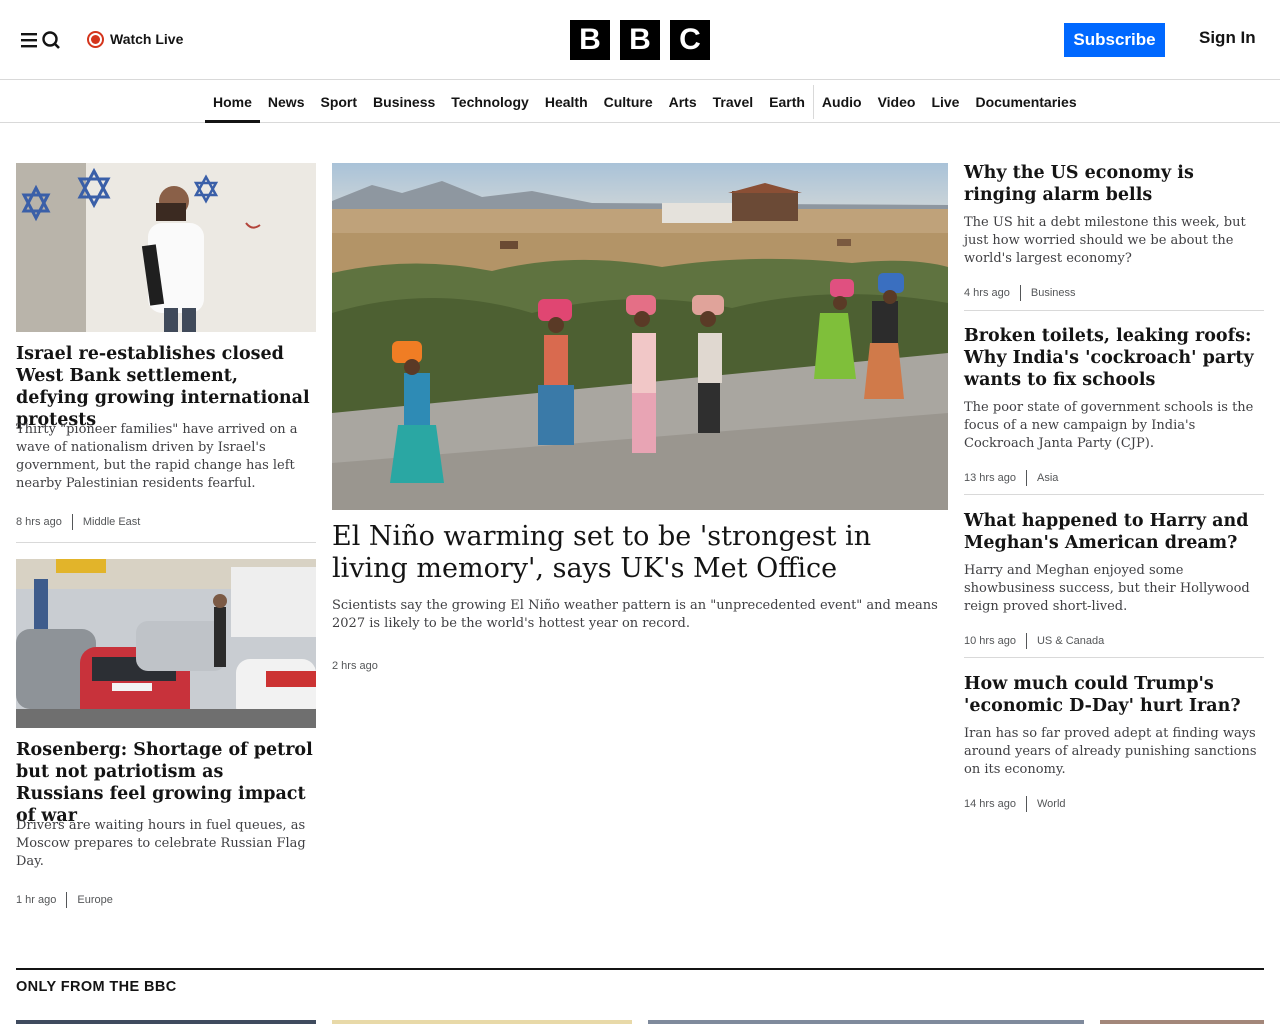 Image resolution: width=1280 pixels, height=1024 pixels. I want to click on article-meta: 10 hrs ago US & Canada, so click(1034, 641).